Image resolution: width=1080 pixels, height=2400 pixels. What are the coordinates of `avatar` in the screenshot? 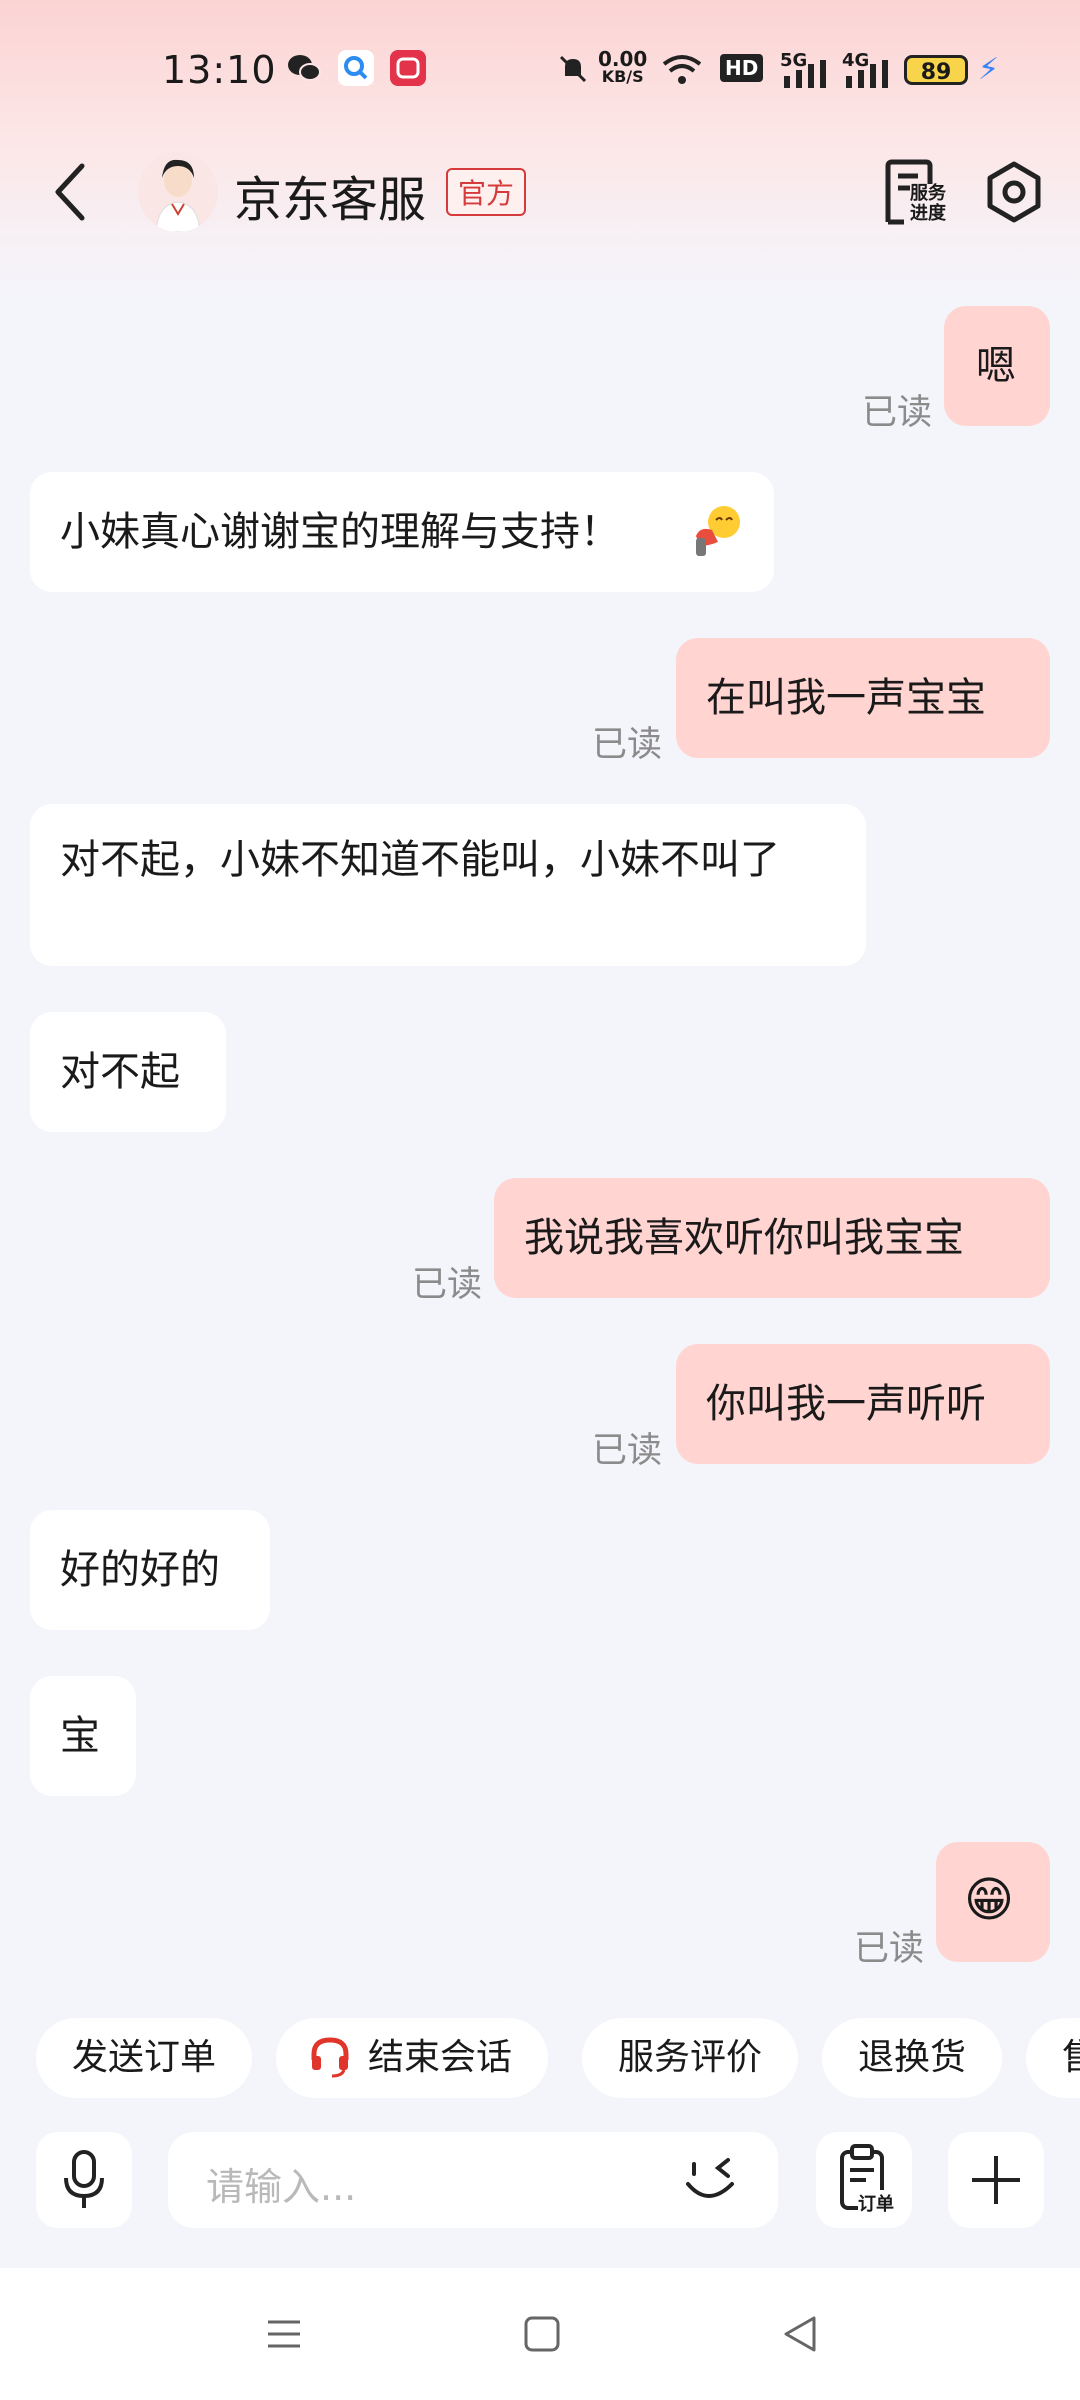 It's located at (178, 192).